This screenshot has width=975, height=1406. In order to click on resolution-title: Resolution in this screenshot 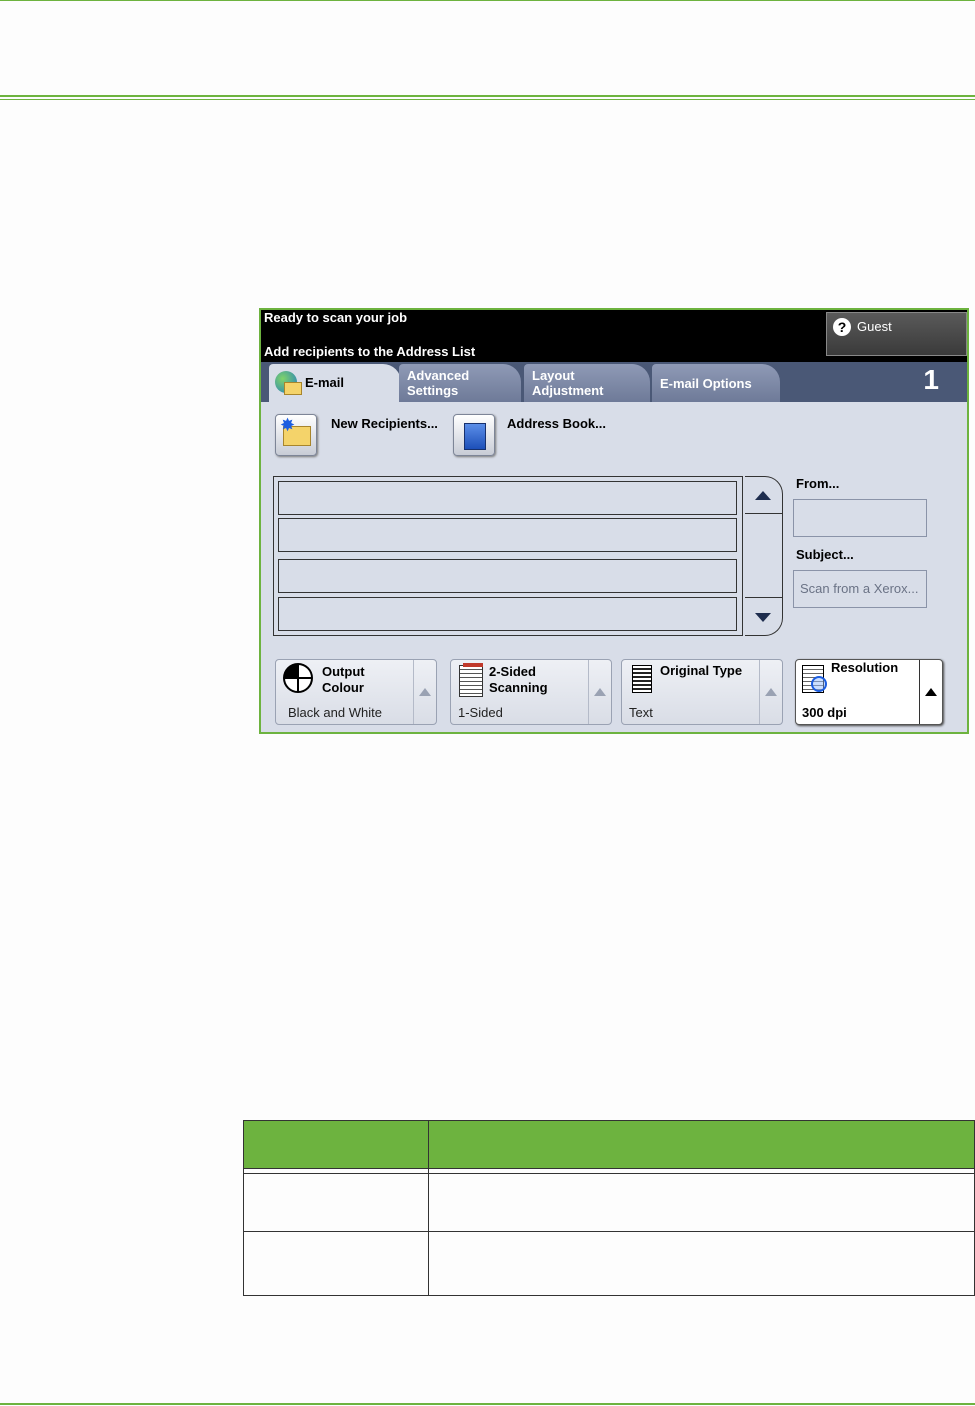, I will do `click(865, 667)`.